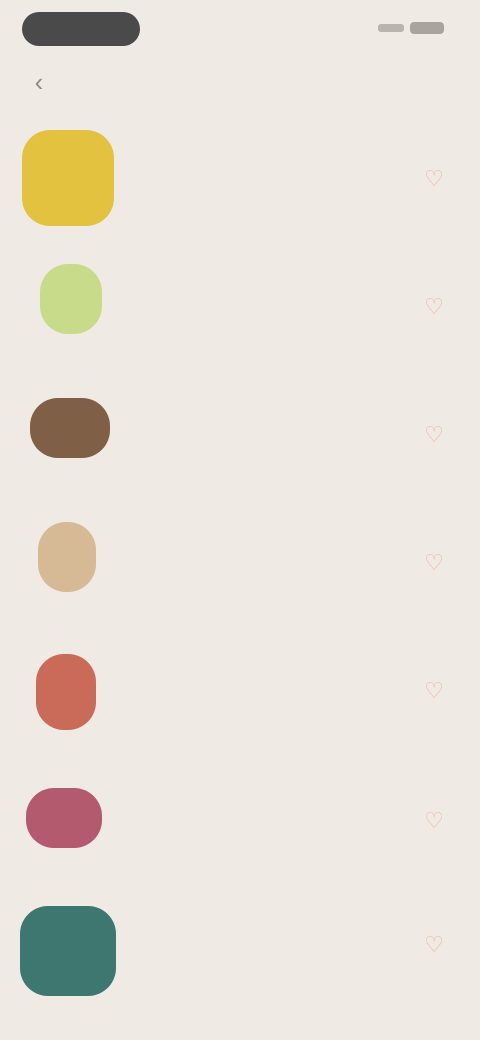  What do you see at coordinates (238, 82) in the screenshot?
I see `header: ‹` at bounding box center [238, 82].